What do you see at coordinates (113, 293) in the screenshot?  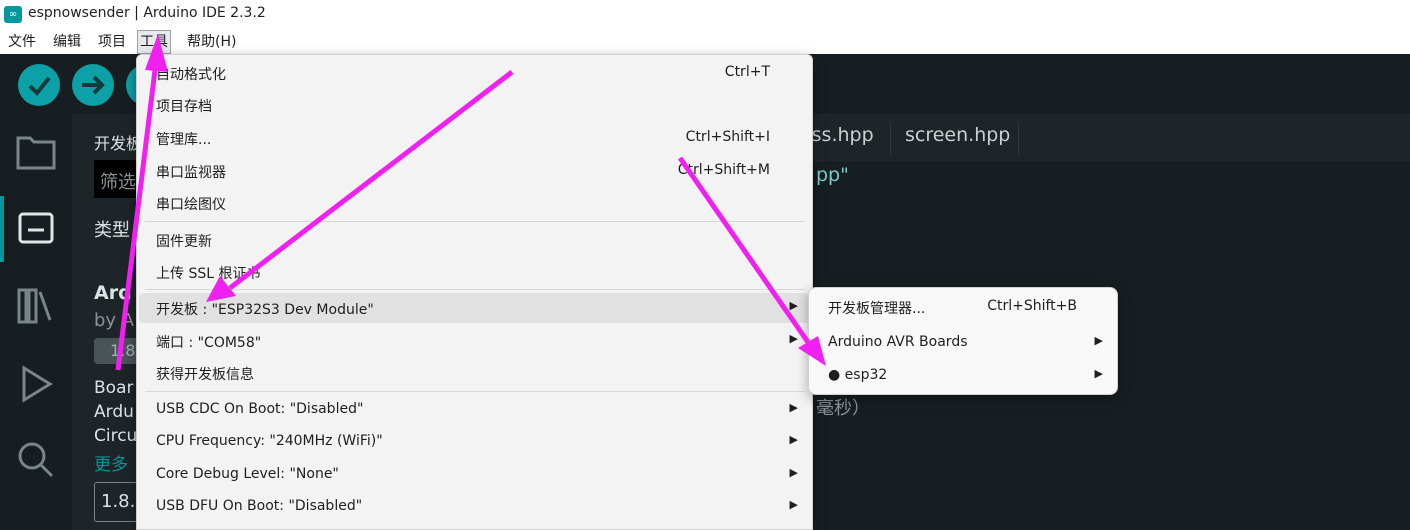 I see `board-item-title: Ard` at bounding box center [113, 293].